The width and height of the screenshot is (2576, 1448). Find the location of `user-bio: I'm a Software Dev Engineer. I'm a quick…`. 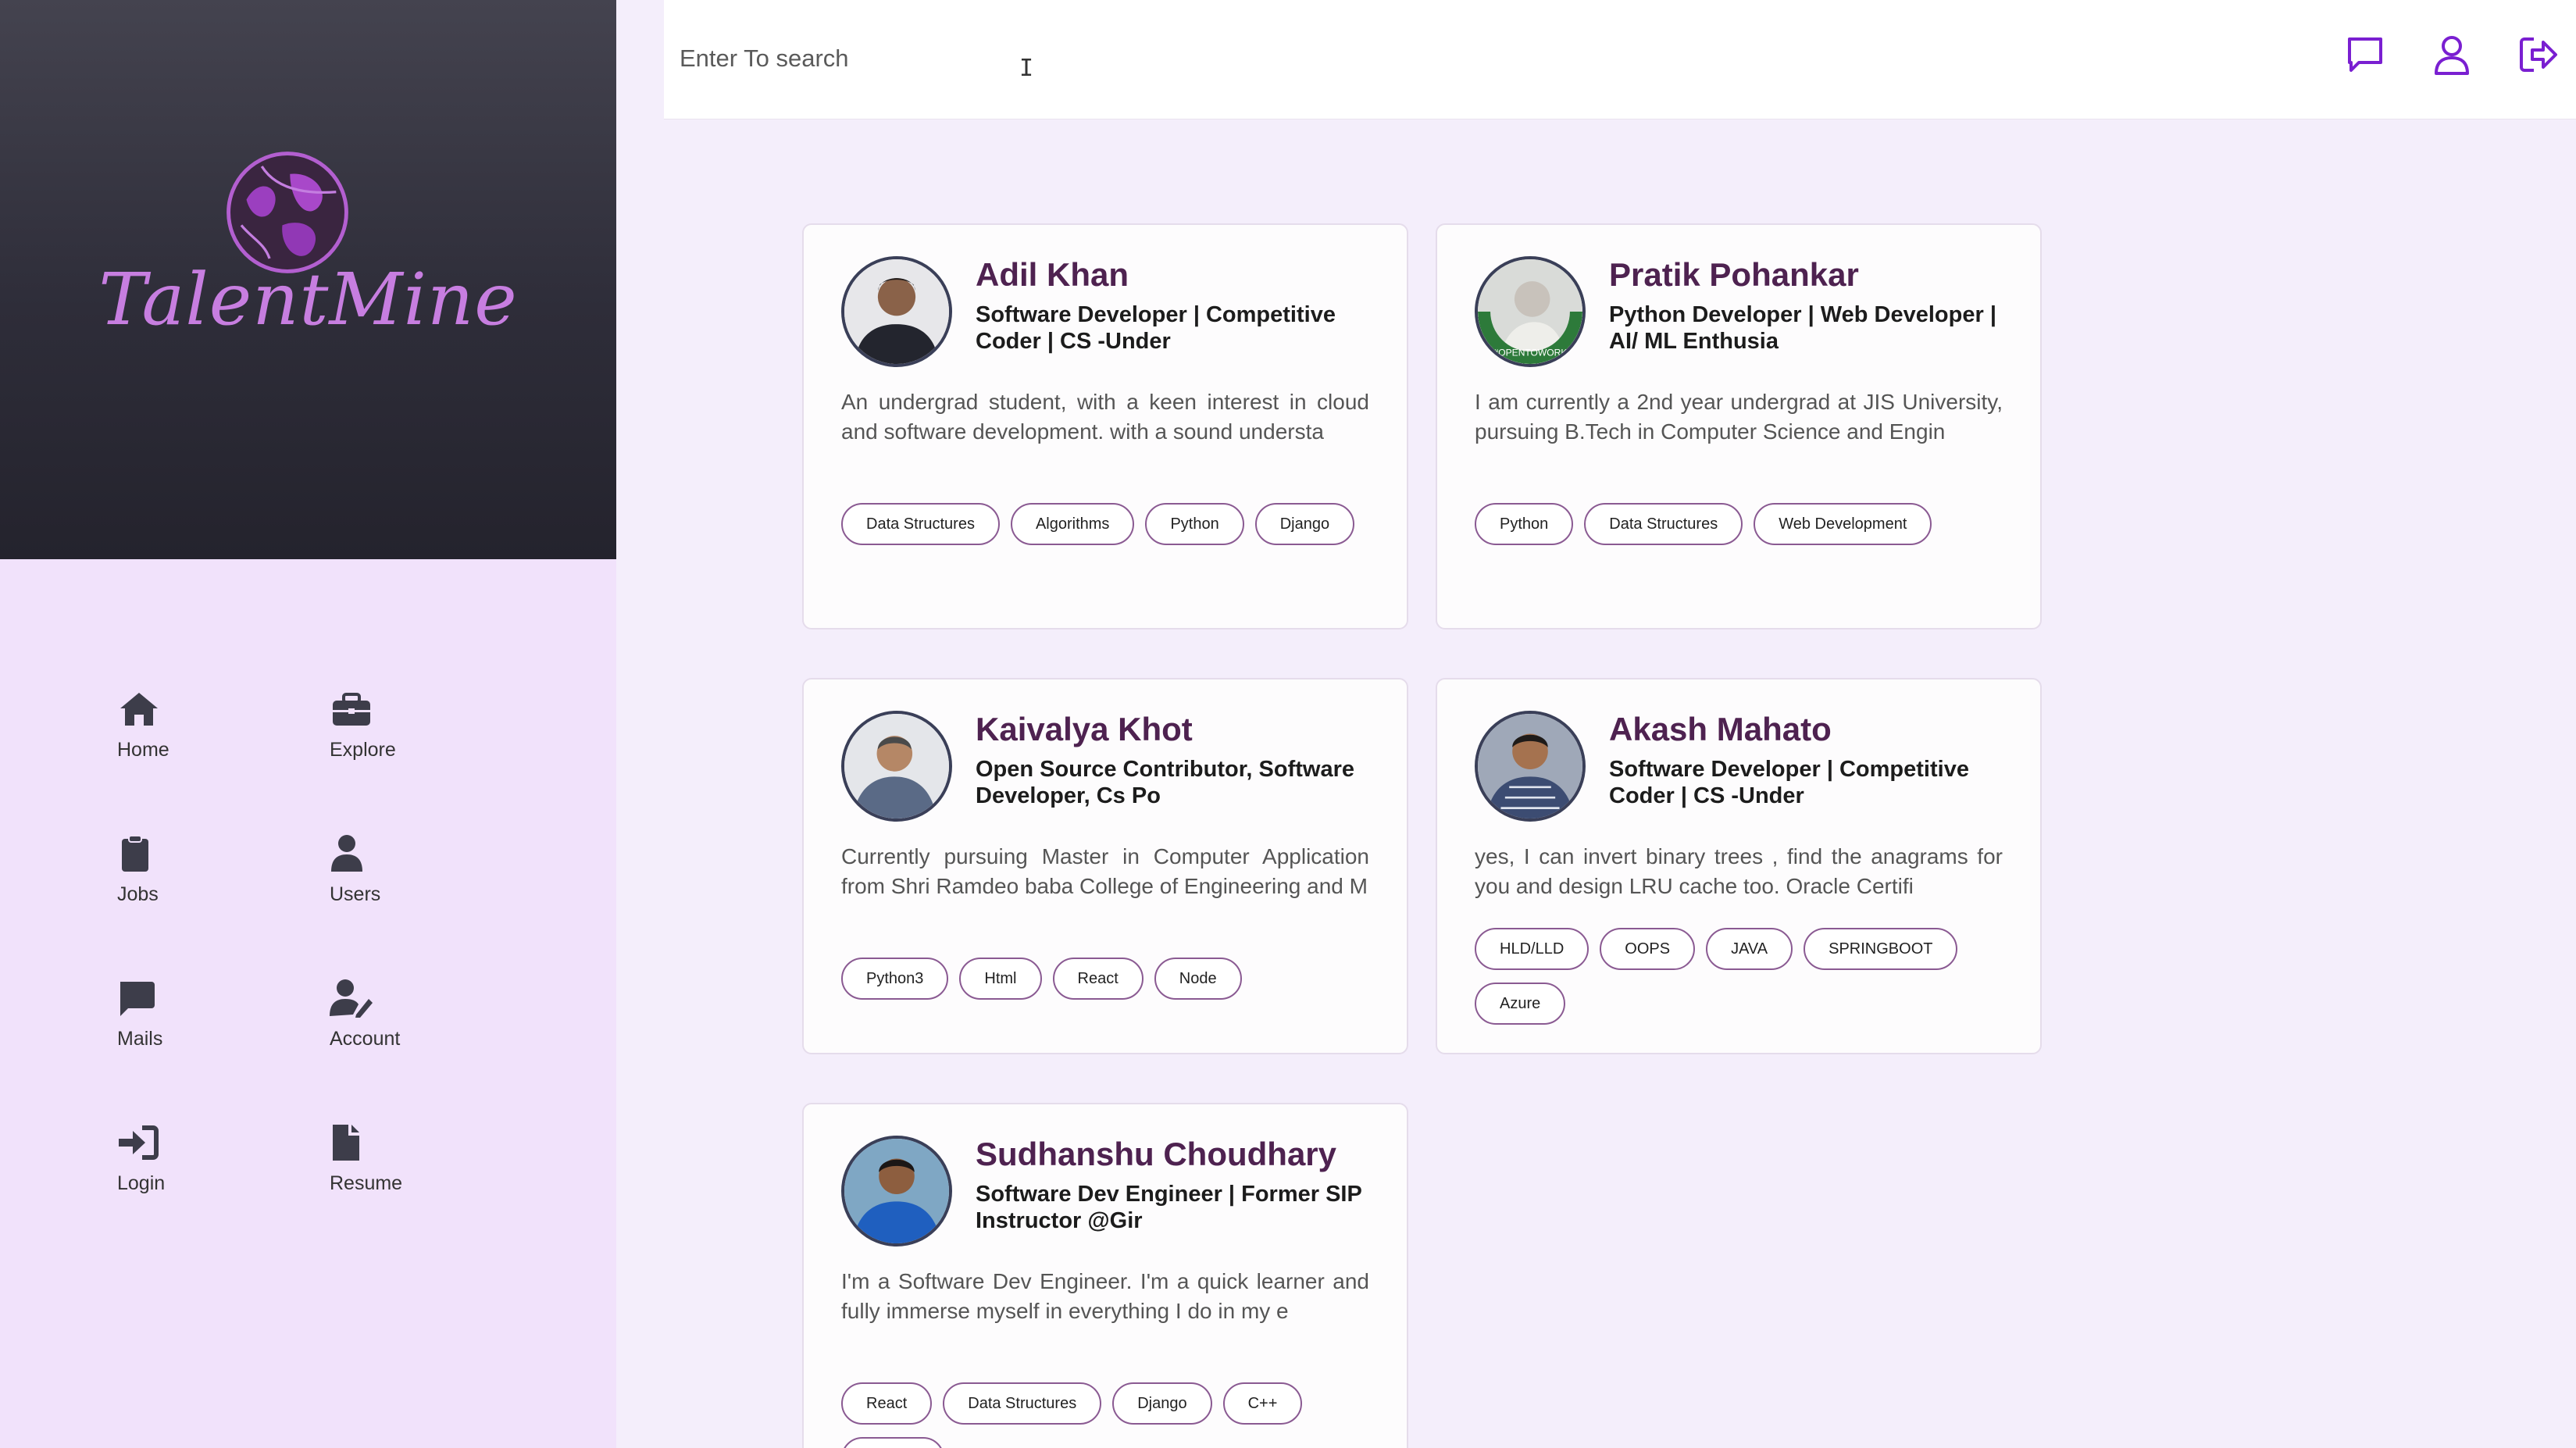

user-bio: I'm a Software Dev Engineer. I'm a quick… is located at coordinates (1105, 1296).